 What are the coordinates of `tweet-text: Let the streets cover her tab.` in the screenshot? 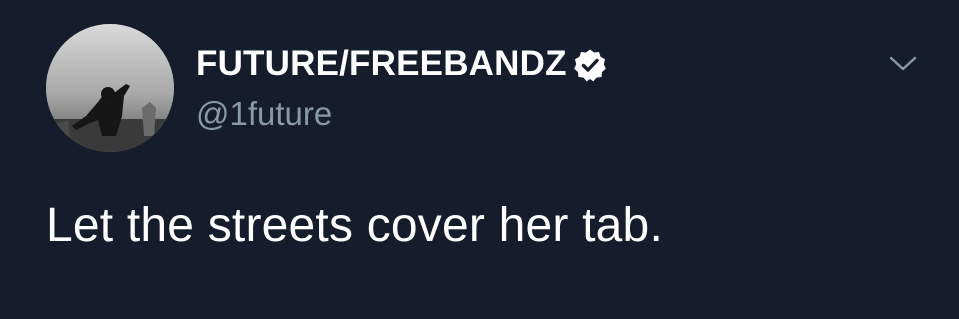 It's located at (354, 225).